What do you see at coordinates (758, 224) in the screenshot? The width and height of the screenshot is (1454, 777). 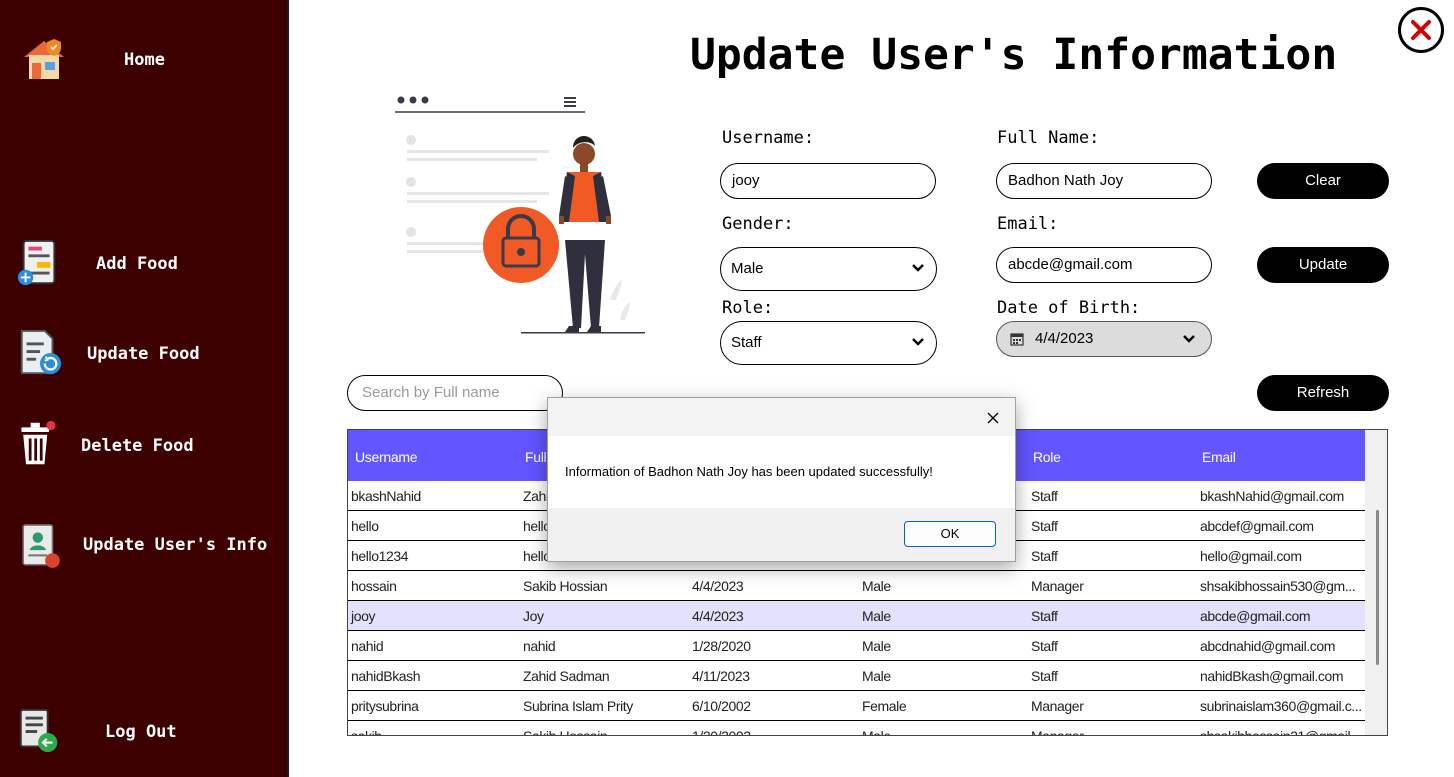 I see `gender-label: Gender:` at bounding box center [758, 224].